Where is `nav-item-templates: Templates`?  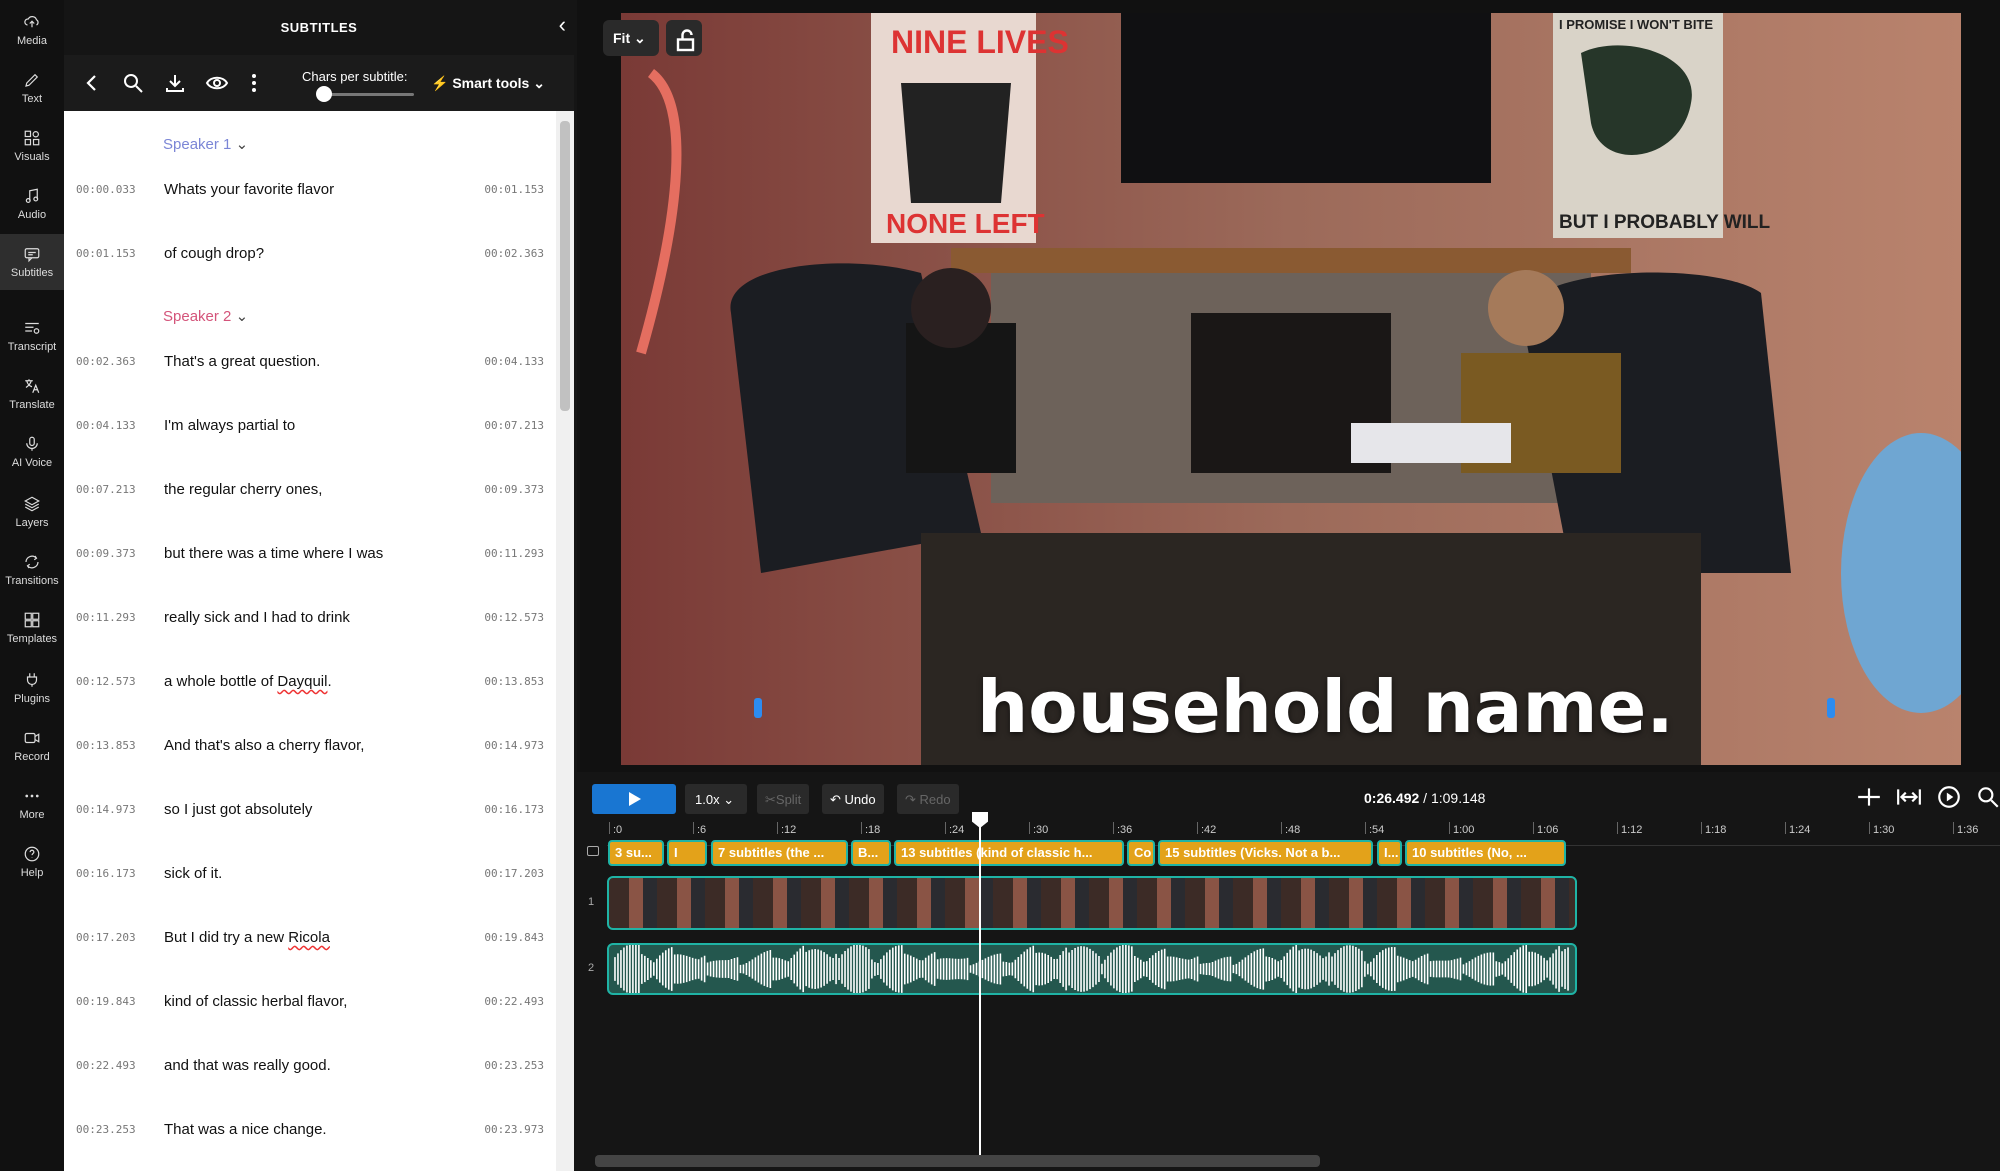 nav-item-templates: Templates is located at coordinates (32, 628).